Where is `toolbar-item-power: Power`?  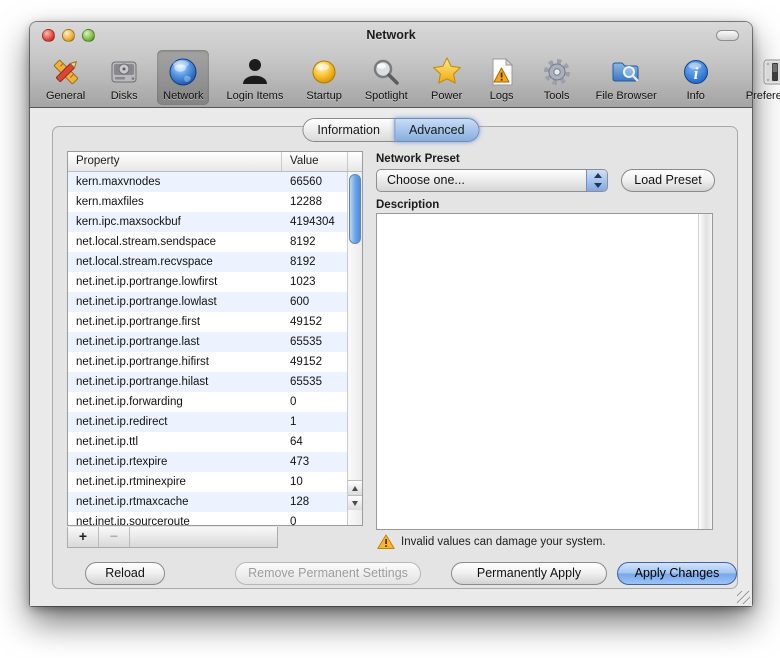 toolbar-item-power: Power is located at coordinates (447, 77).